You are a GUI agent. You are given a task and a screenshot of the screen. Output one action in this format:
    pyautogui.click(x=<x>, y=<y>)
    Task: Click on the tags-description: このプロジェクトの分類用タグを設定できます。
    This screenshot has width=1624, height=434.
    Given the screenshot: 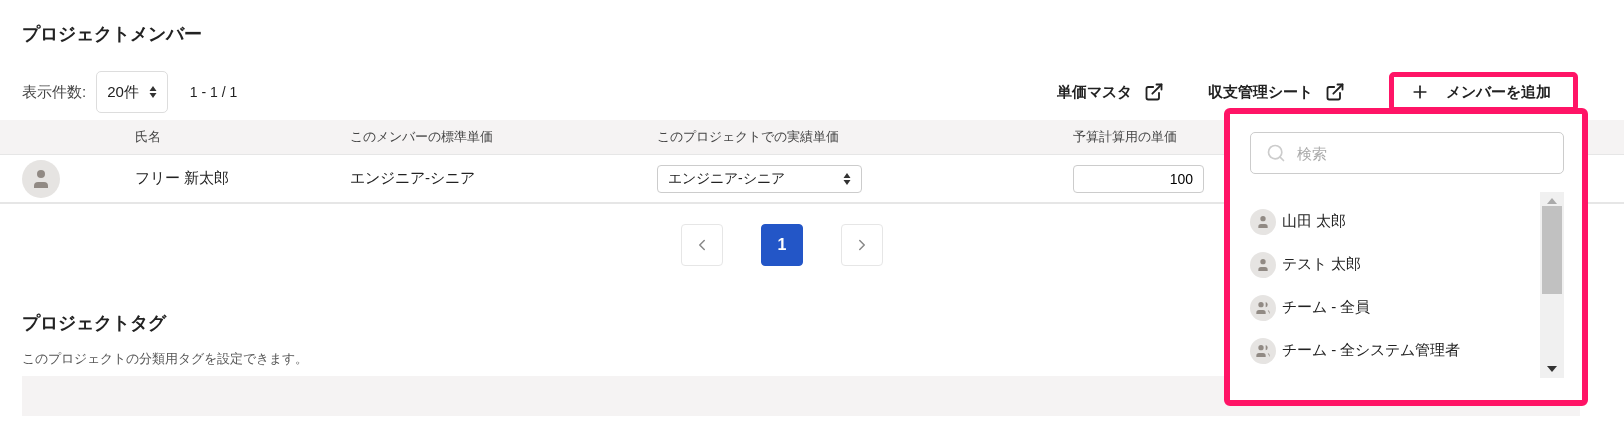 What is the action you would take?
    pyautogui.click(x=165, y=359)
    